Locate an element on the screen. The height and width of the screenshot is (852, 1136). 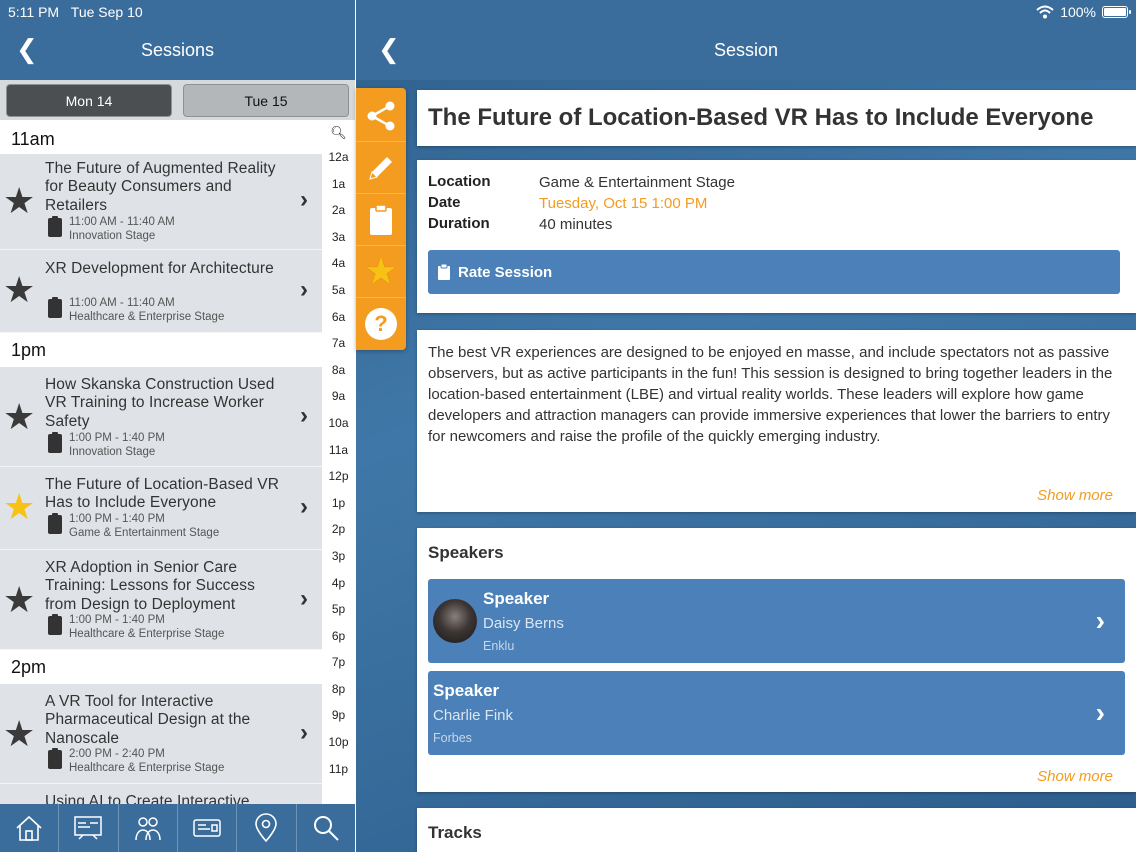
index-item: 11p is located at coordinates (338, 769).